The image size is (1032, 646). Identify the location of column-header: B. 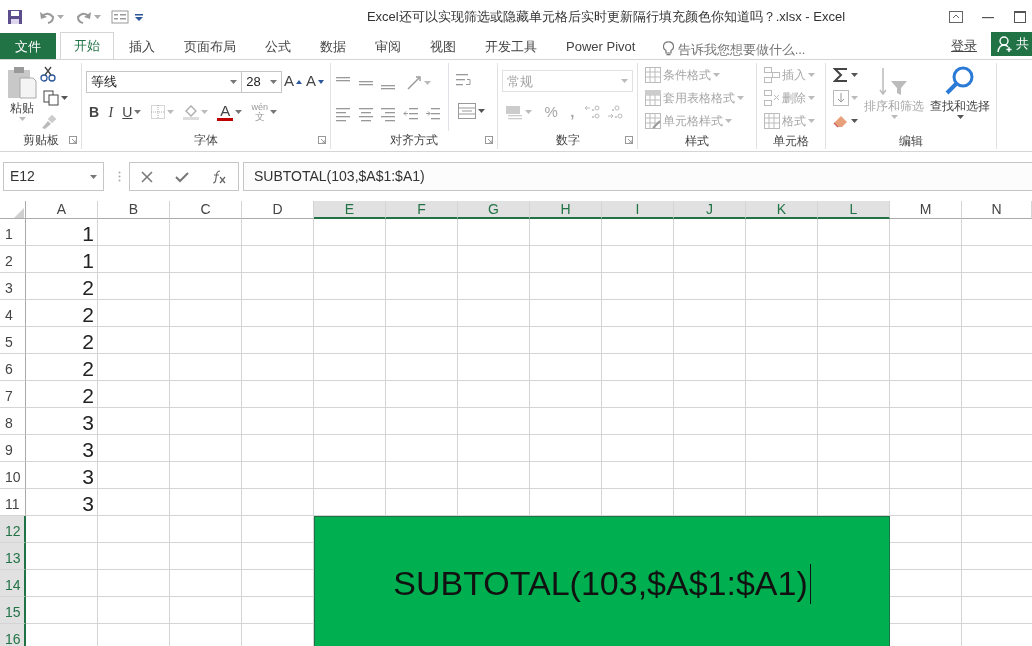
(134, 210).